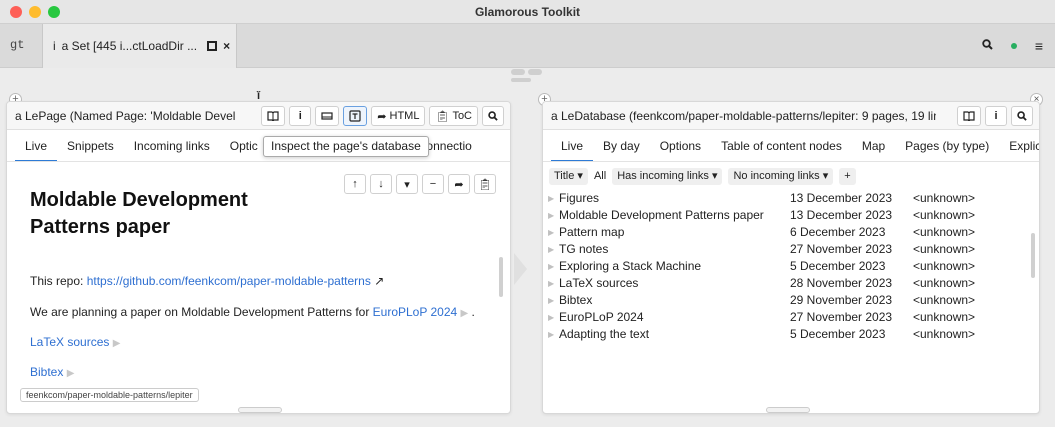 This screenshot has height=427, width=1055. I want to click on database-tooltip: Inspect the page's database, so click(346, 146).